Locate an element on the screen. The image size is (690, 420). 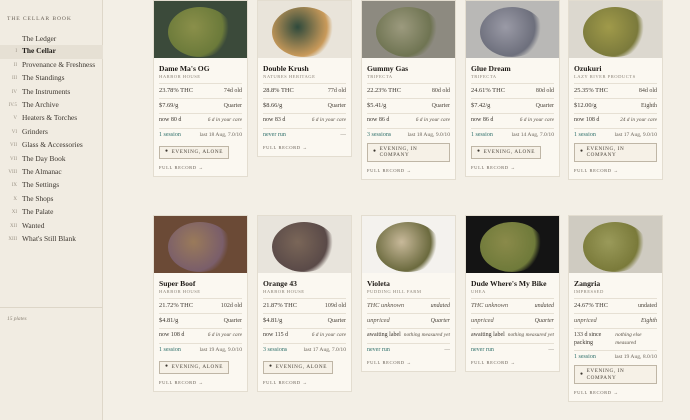
sidebar-item-13: XI The Palate is located at coordinates (51, 212).